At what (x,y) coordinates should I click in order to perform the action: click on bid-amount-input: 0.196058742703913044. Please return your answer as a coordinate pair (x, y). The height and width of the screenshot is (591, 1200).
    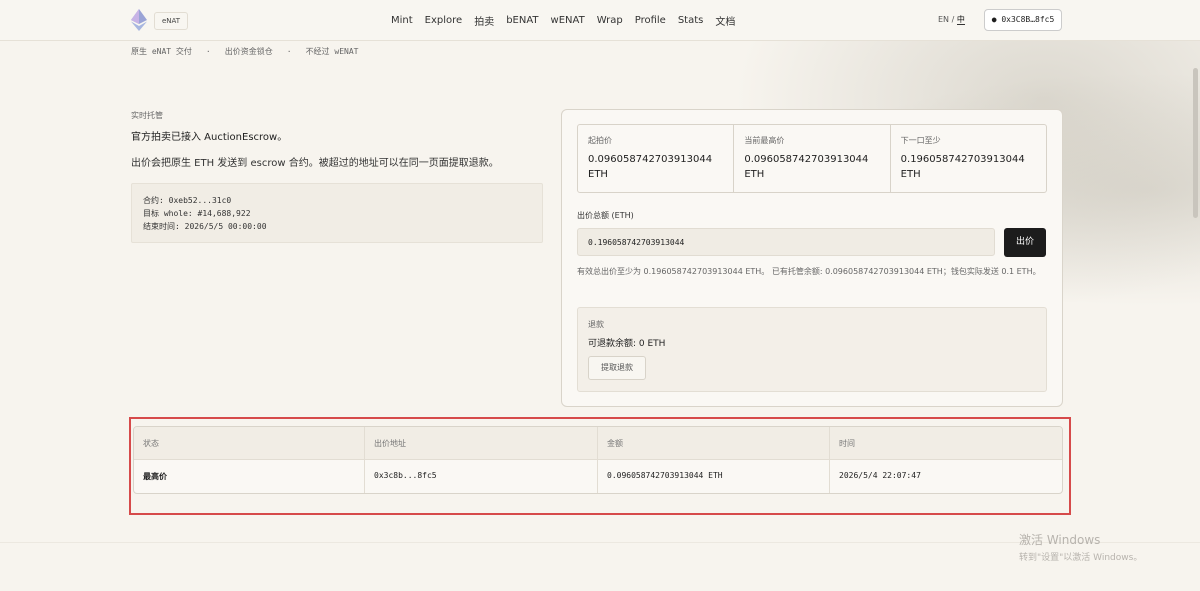
    Looking at the image, I should click on (786, 242).